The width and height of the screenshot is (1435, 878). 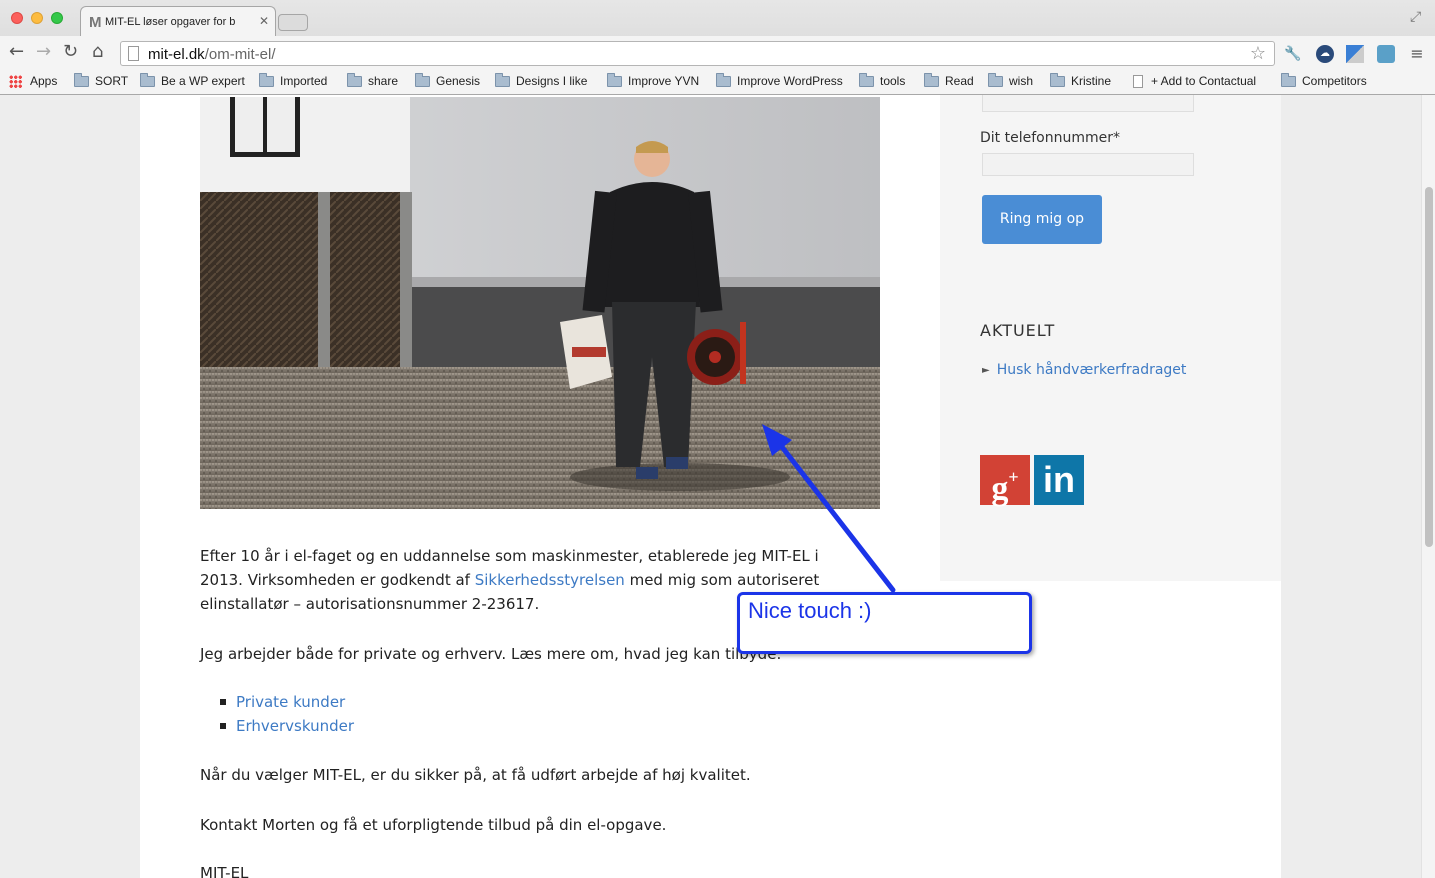 What do you see at coordinates (834, 514) in the screenshot?
I see `arrow-shaft` at bounding box center [834, 514].